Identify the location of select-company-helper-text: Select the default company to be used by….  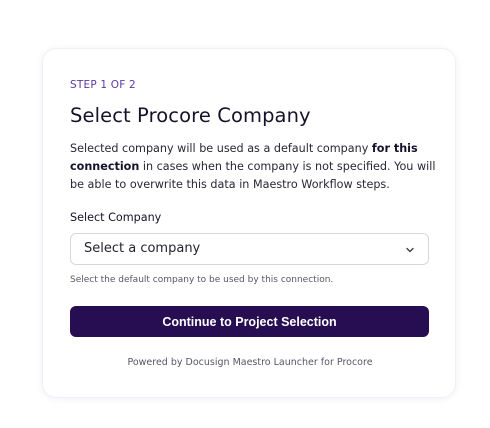
(202, 280).